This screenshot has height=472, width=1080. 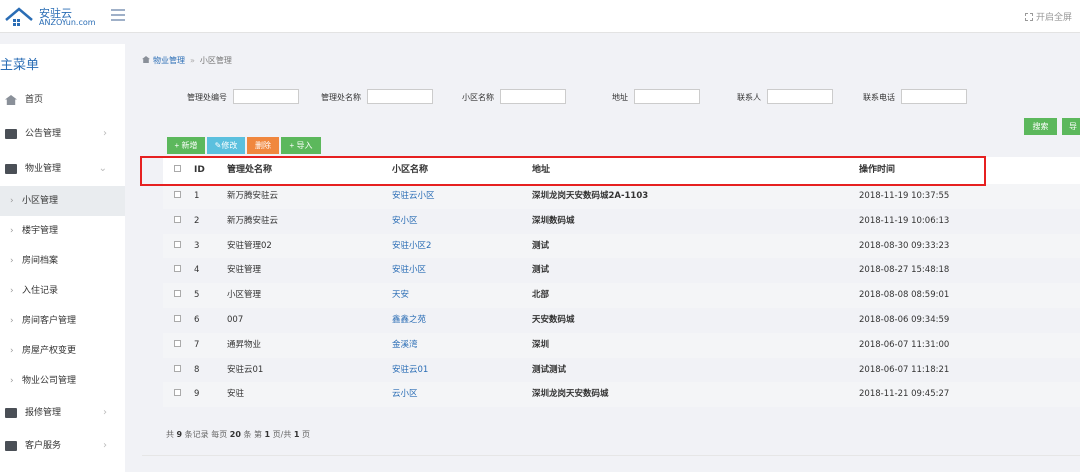 I want to click on sidebar-item-customer-service: 客户服务 ›, so click(x=62, y=446).